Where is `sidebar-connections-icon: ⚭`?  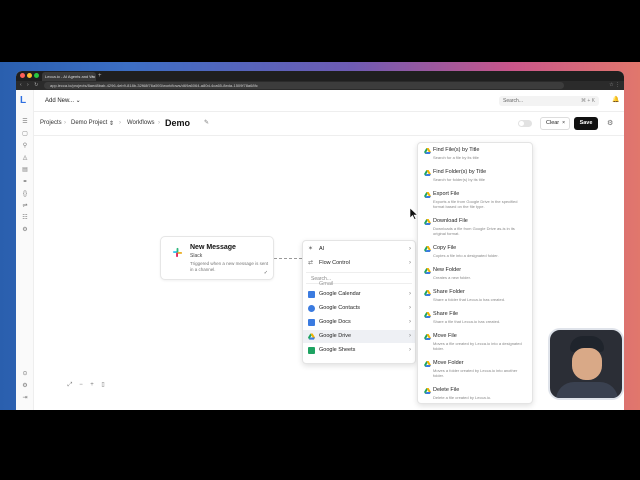 sidebar-connections-icon: ⚭ is located at coordinates (25, 182).